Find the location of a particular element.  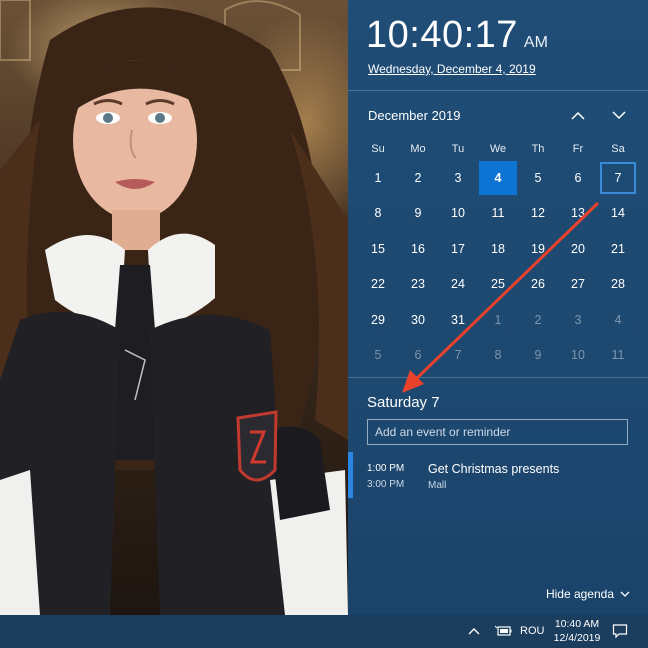

calendar-day: 27 is located at coordinates (578, 285).